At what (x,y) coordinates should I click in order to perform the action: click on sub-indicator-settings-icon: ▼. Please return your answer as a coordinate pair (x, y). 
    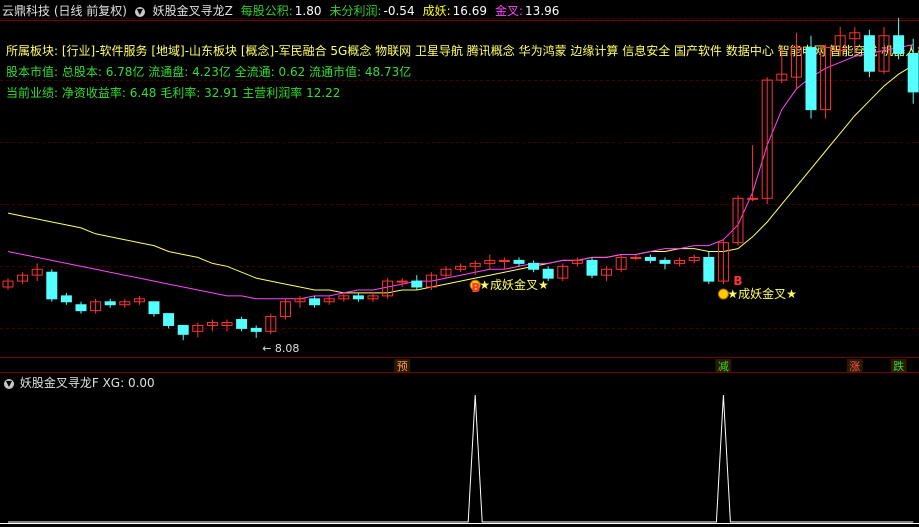
    Looking at the image, I should click on (9, 383).